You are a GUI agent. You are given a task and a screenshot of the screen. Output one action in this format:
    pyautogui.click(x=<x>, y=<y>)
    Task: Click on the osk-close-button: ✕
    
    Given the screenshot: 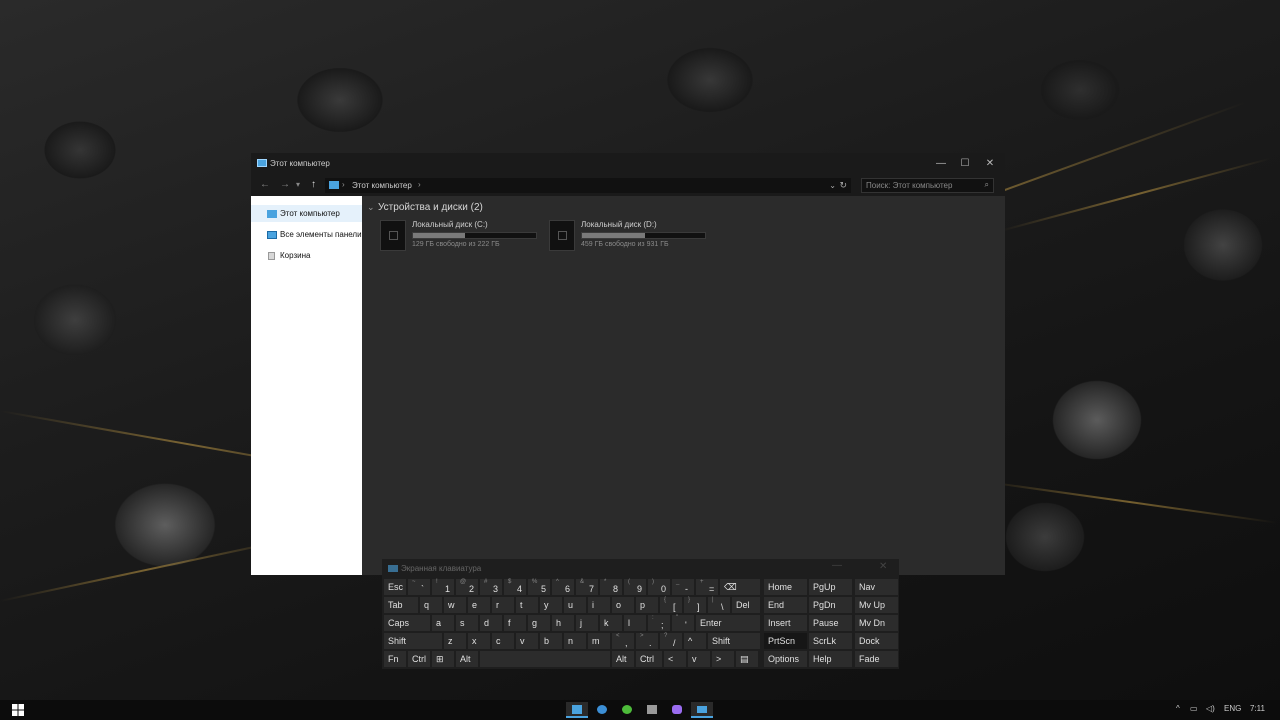 What is the action you would take?
    pyautogui.click(x=883, y=566)
    